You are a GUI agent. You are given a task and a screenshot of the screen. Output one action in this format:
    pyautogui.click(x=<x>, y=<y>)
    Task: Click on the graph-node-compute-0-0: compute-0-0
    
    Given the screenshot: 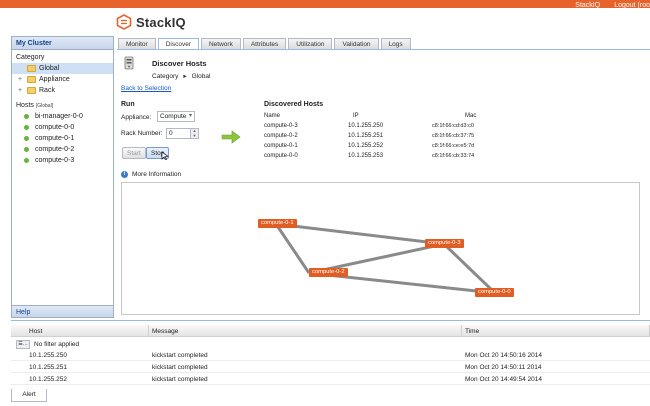 What is the action you would take?
    pyautogui.click(x=494, y=292)
    